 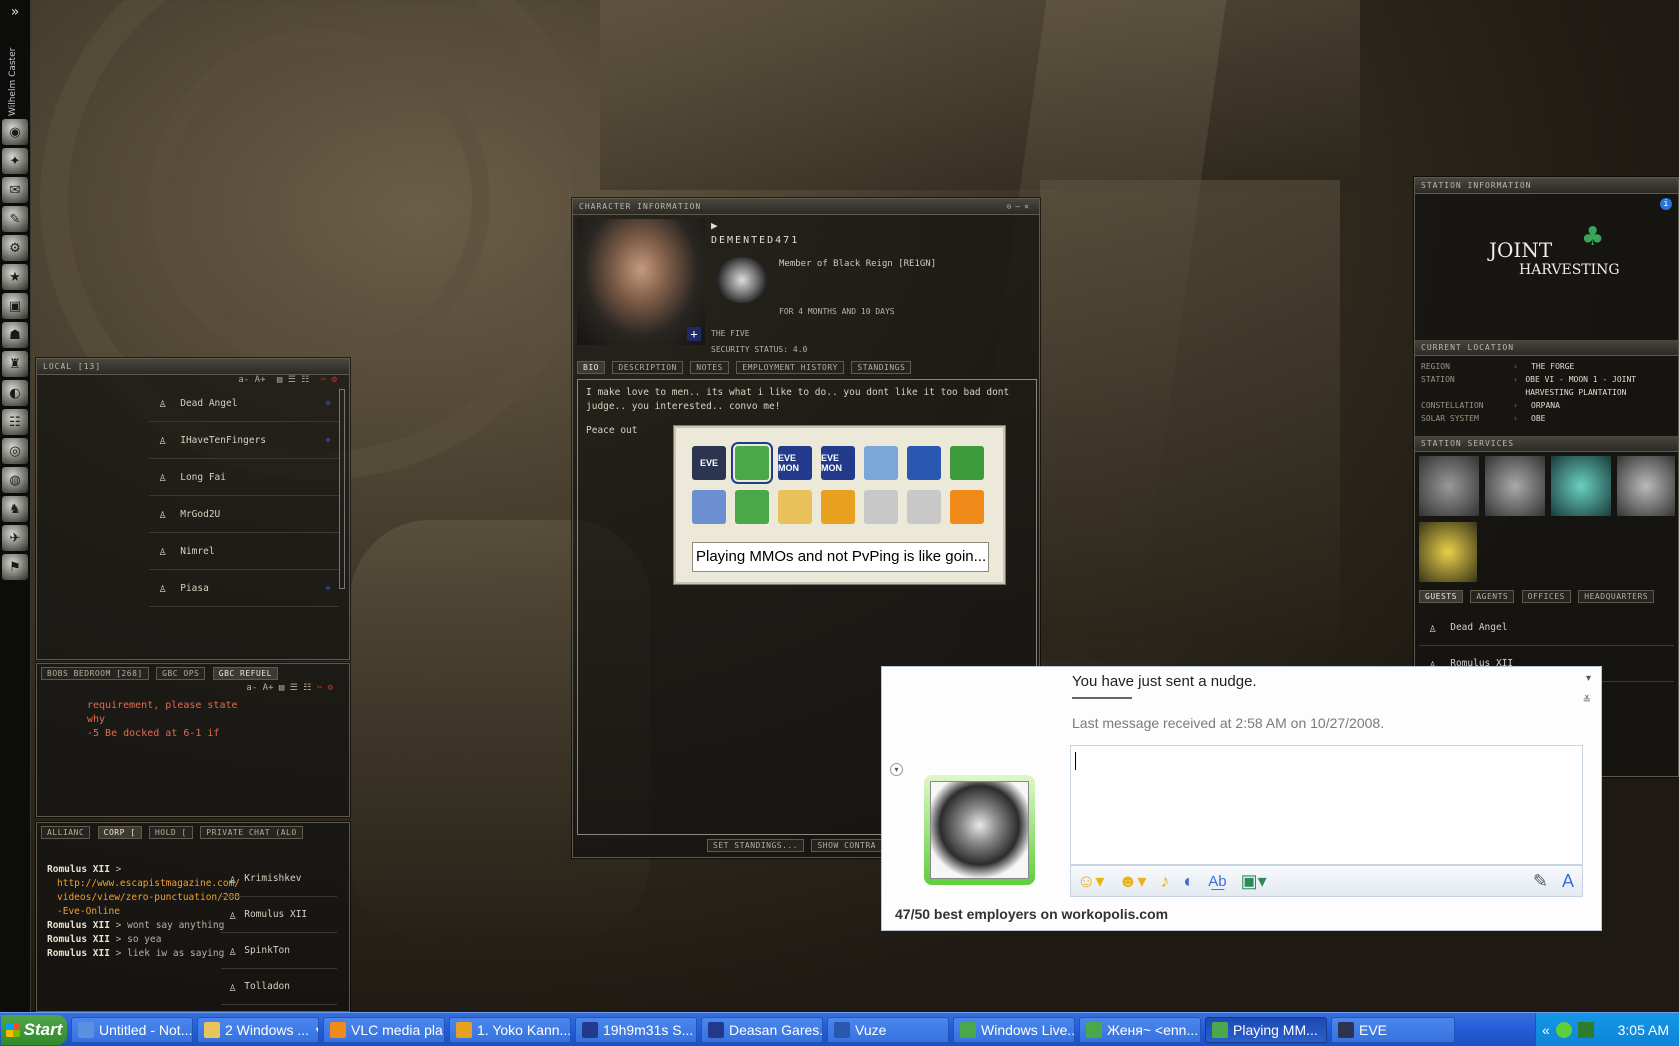 I want to click on station-info-title: STATION INFORMATION, so click(x=1546, y=186).